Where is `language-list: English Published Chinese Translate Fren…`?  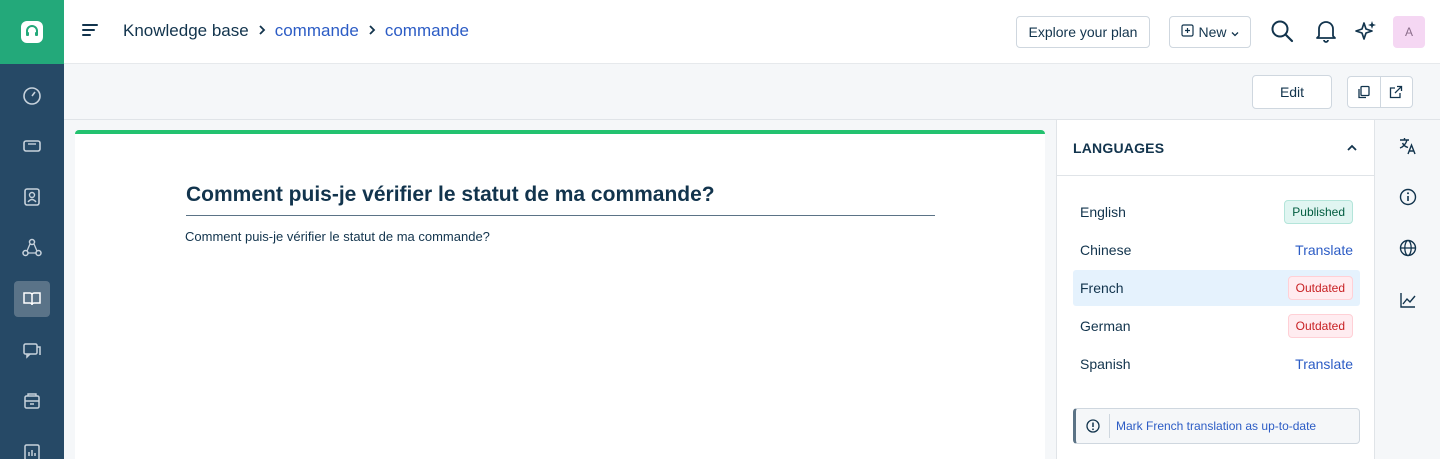 language-list: English Published Chinese Translate Fren… is located at coordinates (1216, 289).